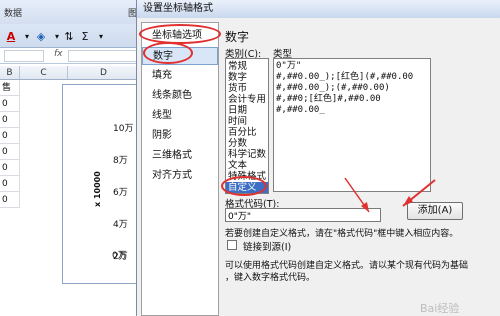 The height and width of the screenshot is (316, 500). I want to click on category-item: 百分比, so click(247, 132).